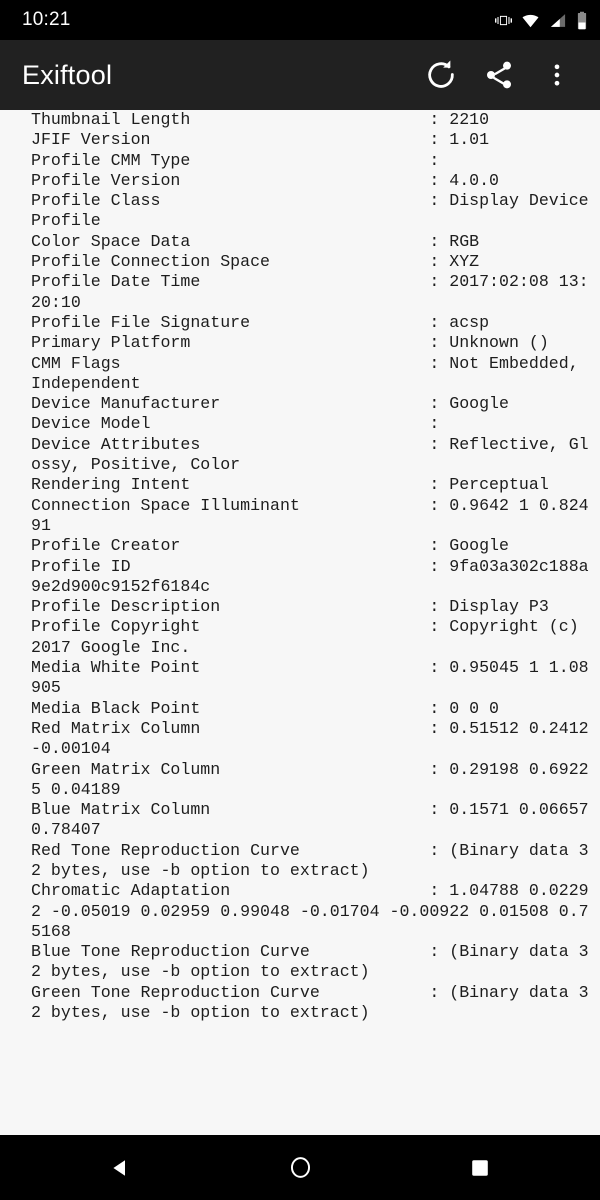 The height and width of the screenshot is (1200, 600). I want to click on back-triangle-icon, so click(120, 1168).